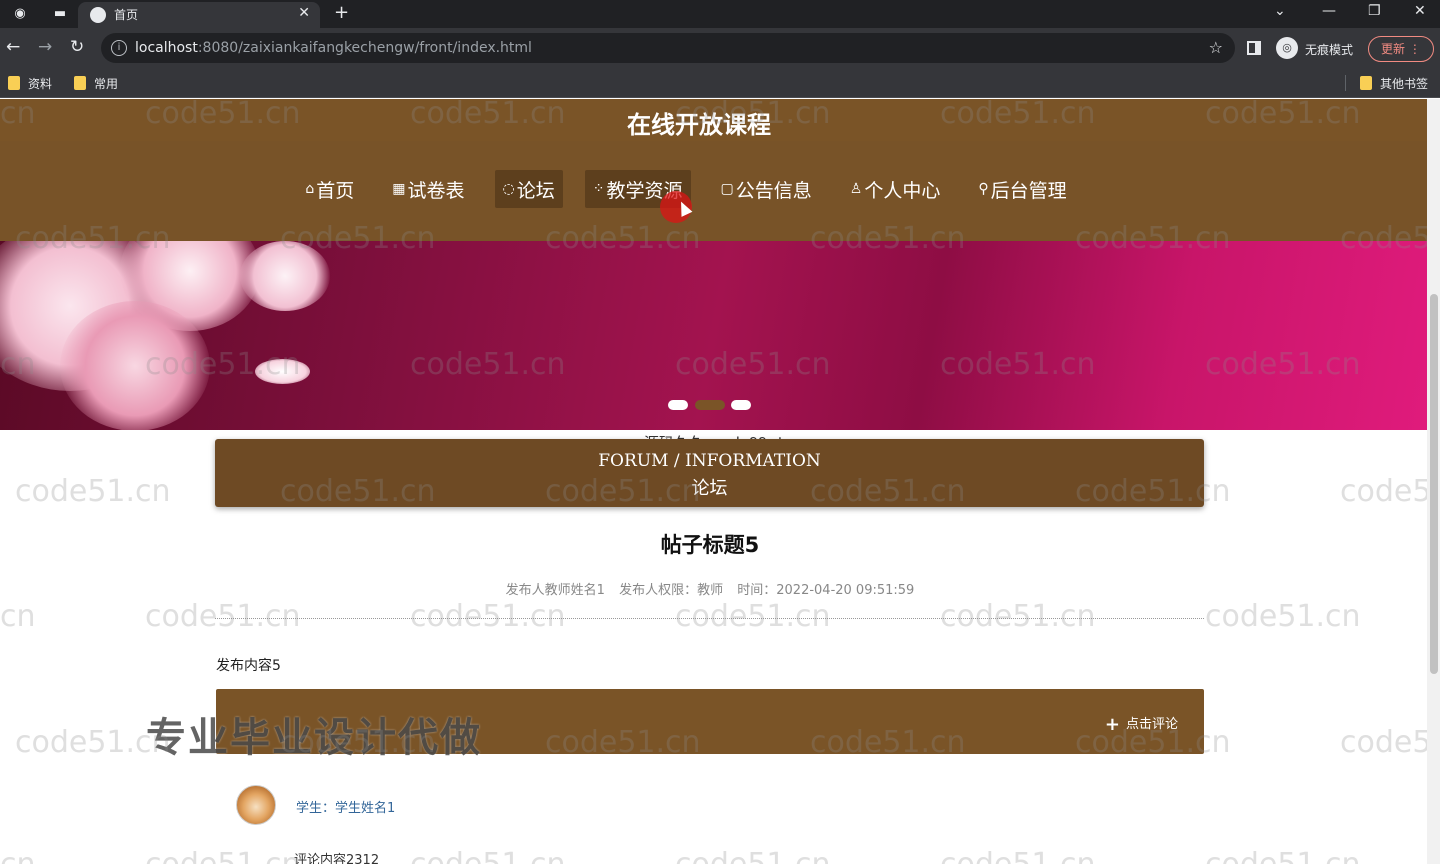  I want to click on post-time: 时间：2022-04-20 09:51:59, so click(826, 590).